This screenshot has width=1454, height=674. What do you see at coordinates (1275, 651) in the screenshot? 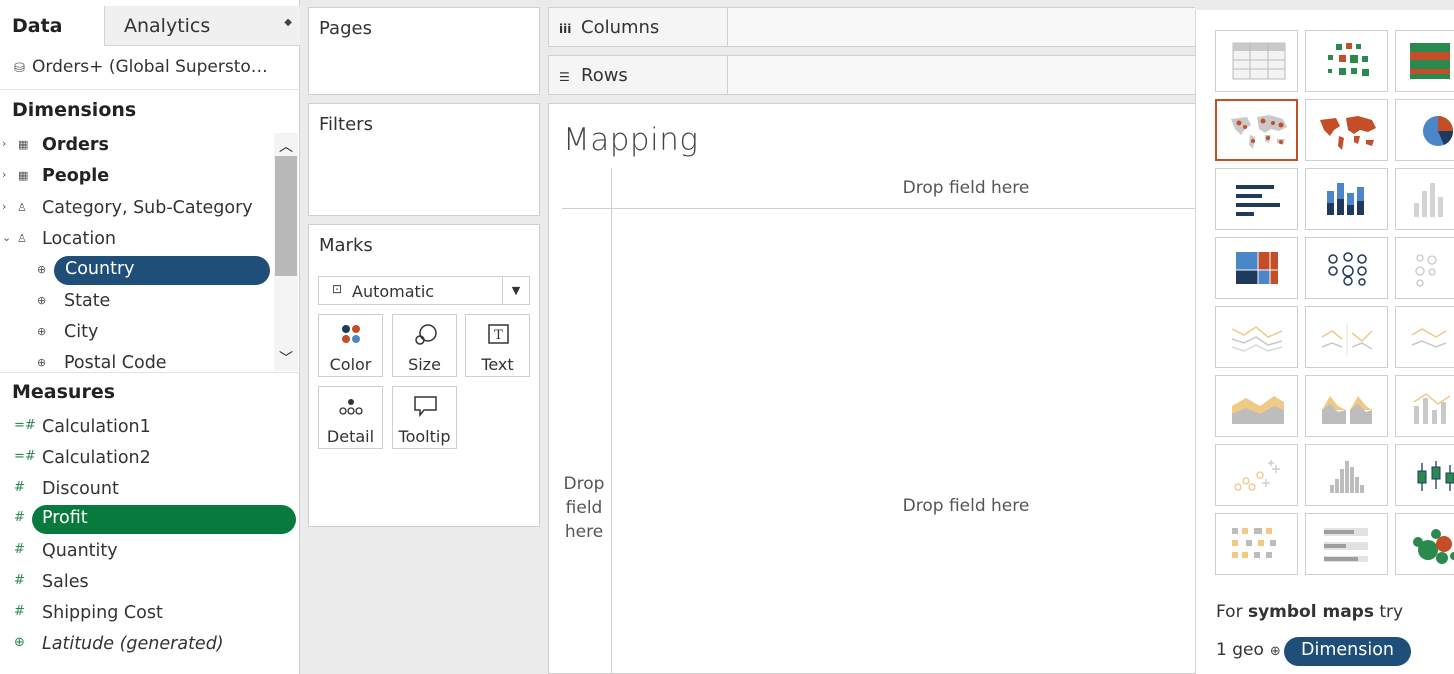
I see `globe-icon: ⊕` at bounding box center [1275, 651].